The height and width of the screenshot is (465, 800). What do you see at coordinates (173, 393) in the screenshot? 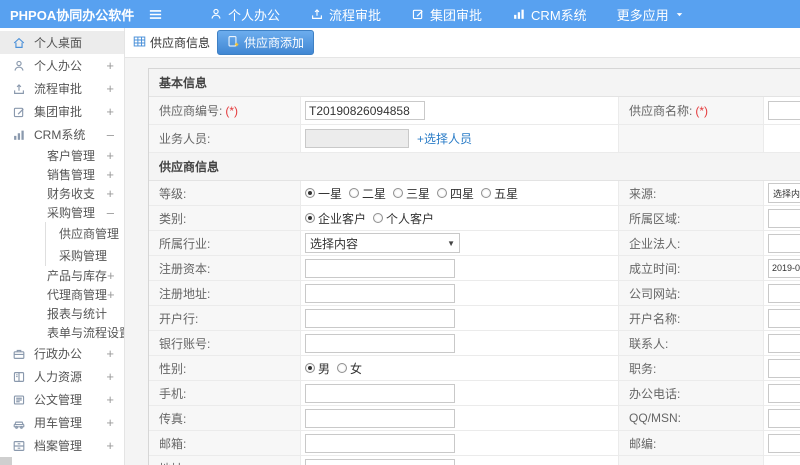
I see `field-label: 手机:` at bounding box center [173, 393].